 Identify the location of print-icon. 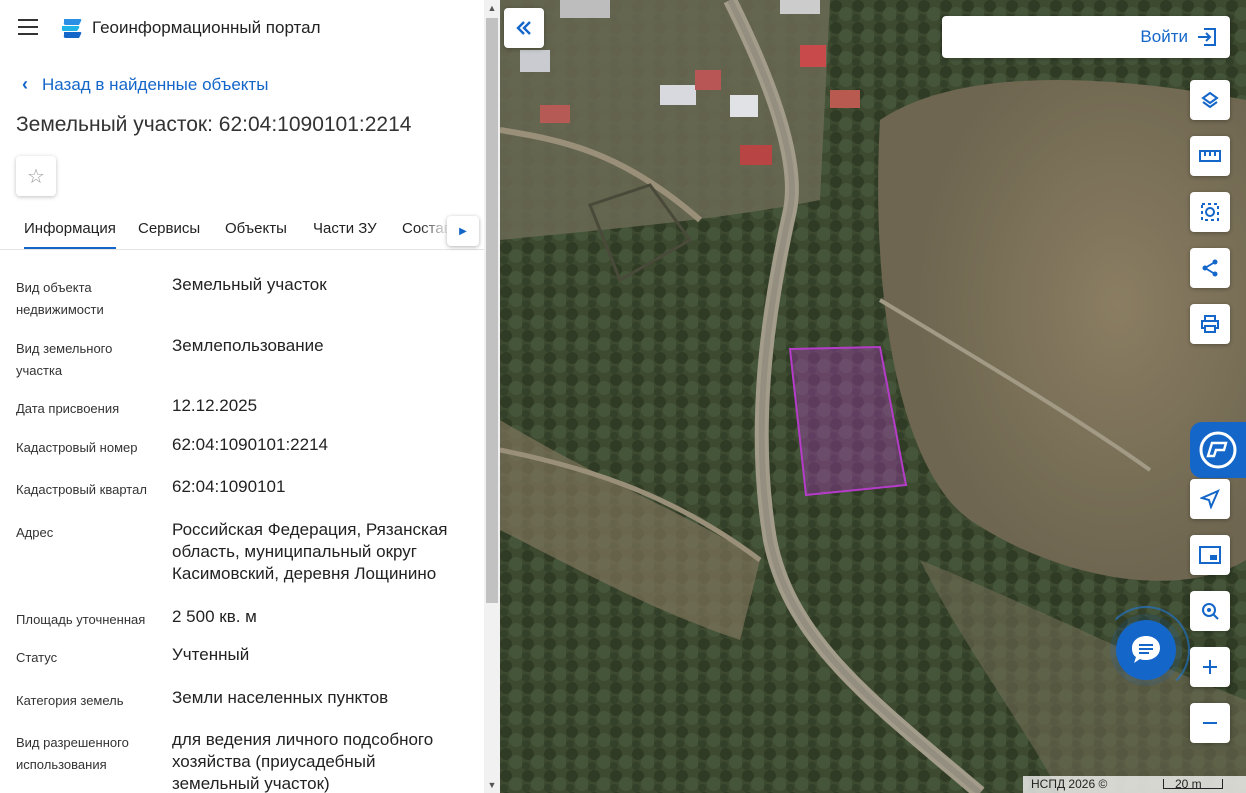
(1210, 324).